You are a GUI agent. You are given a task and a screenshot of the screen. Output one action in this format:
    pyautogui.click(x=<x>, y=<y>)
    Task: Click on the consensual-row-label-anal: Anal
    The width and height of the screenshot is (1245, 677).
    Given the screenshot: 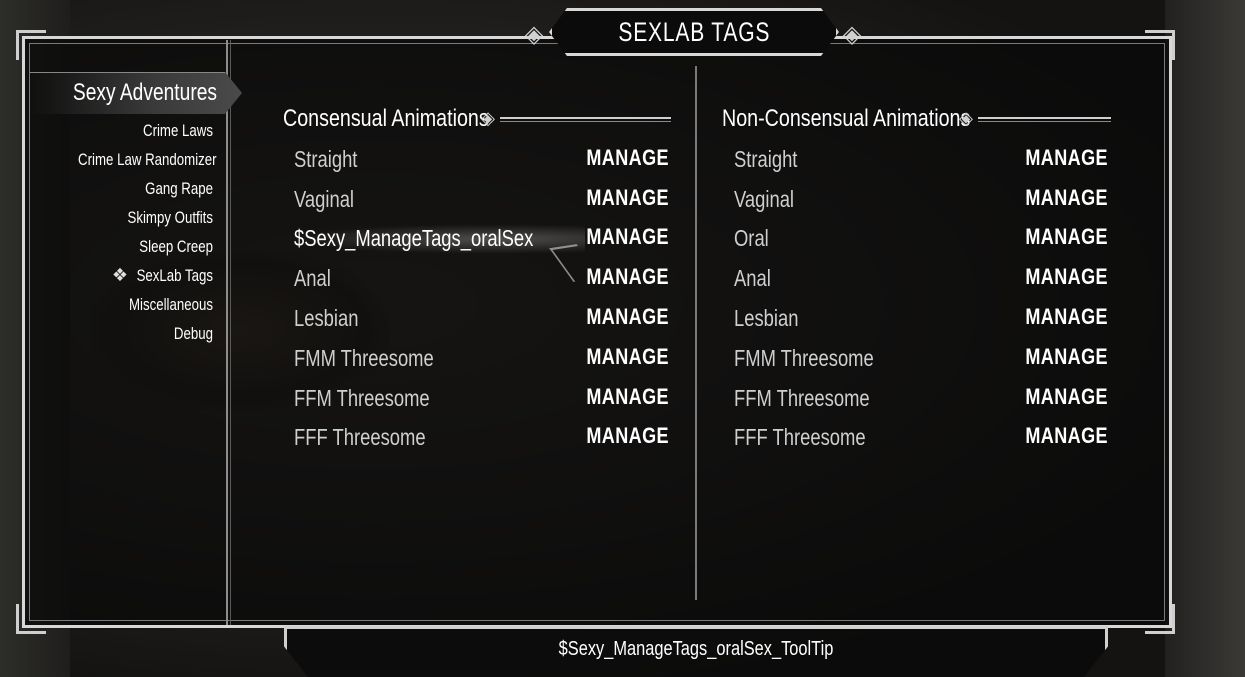 What is the action you would take?
    pyautogui.click(x=312, y=278)
    